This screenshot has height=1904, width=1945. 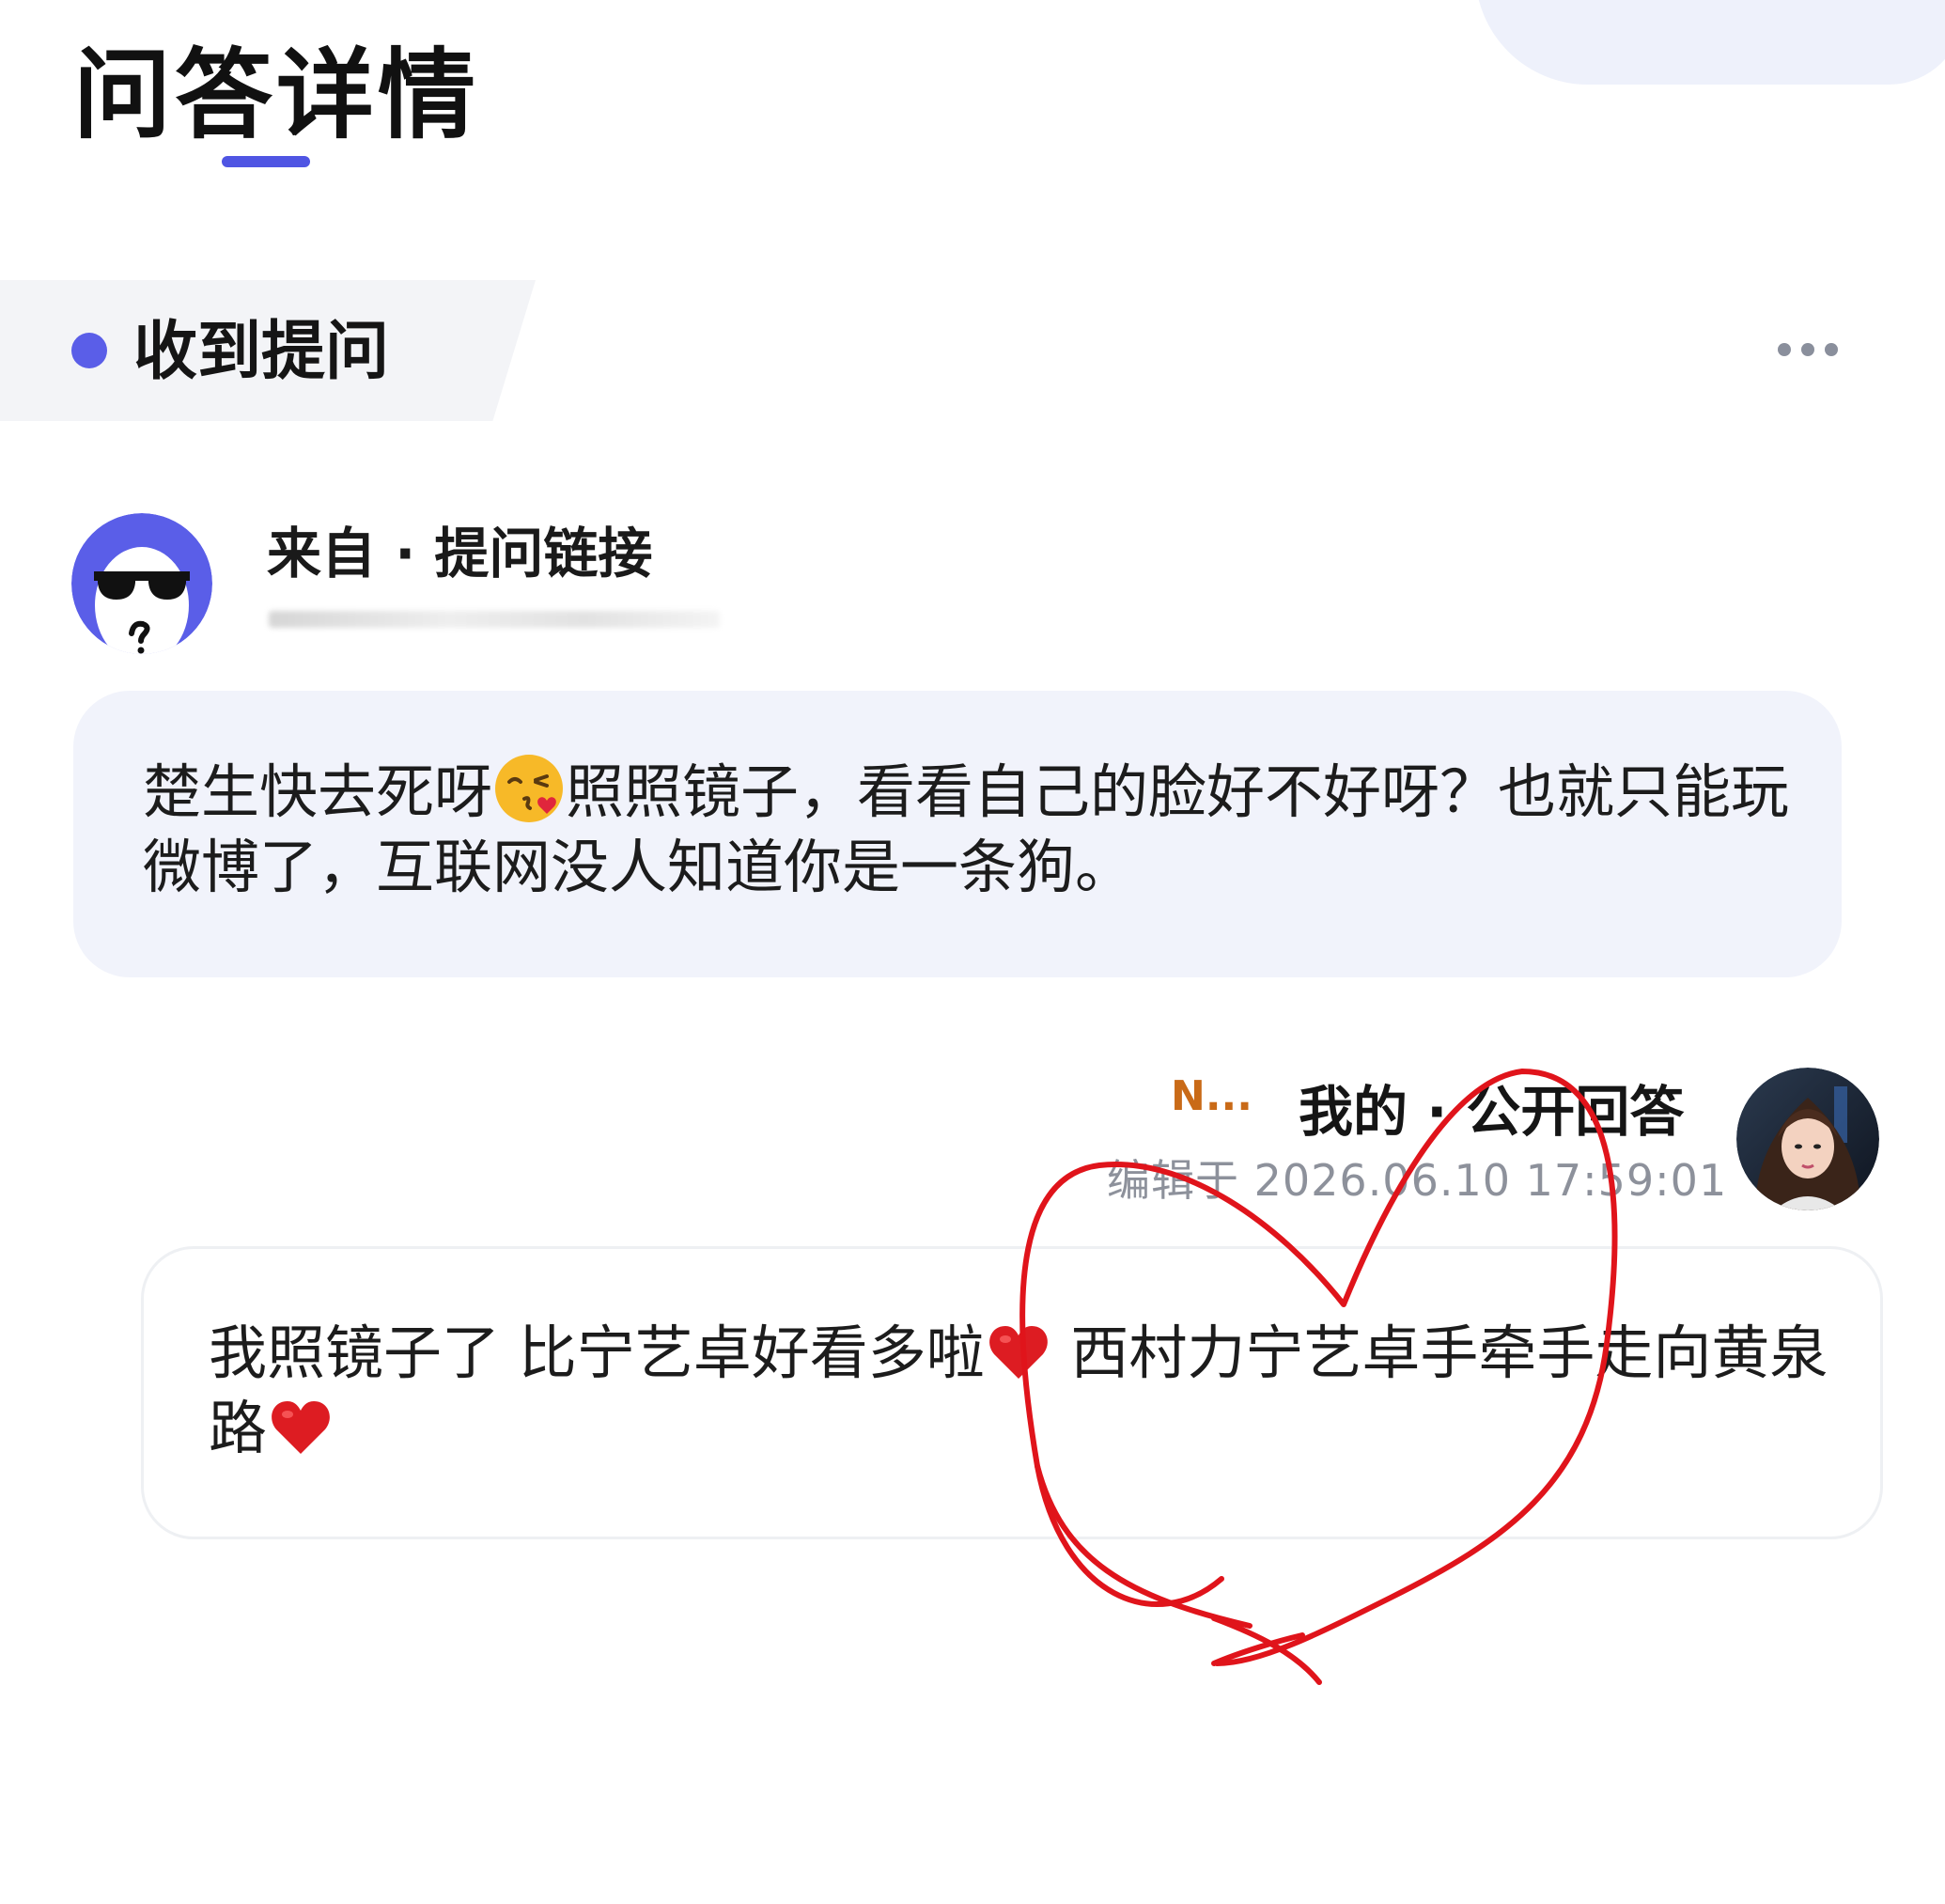 What do you see at coordinates (1417, 1180) in the screenshot?
I see `edit-timestamp: 编辑于 2026.06.10 17:59:01` at bounding box center [1417, 1180].